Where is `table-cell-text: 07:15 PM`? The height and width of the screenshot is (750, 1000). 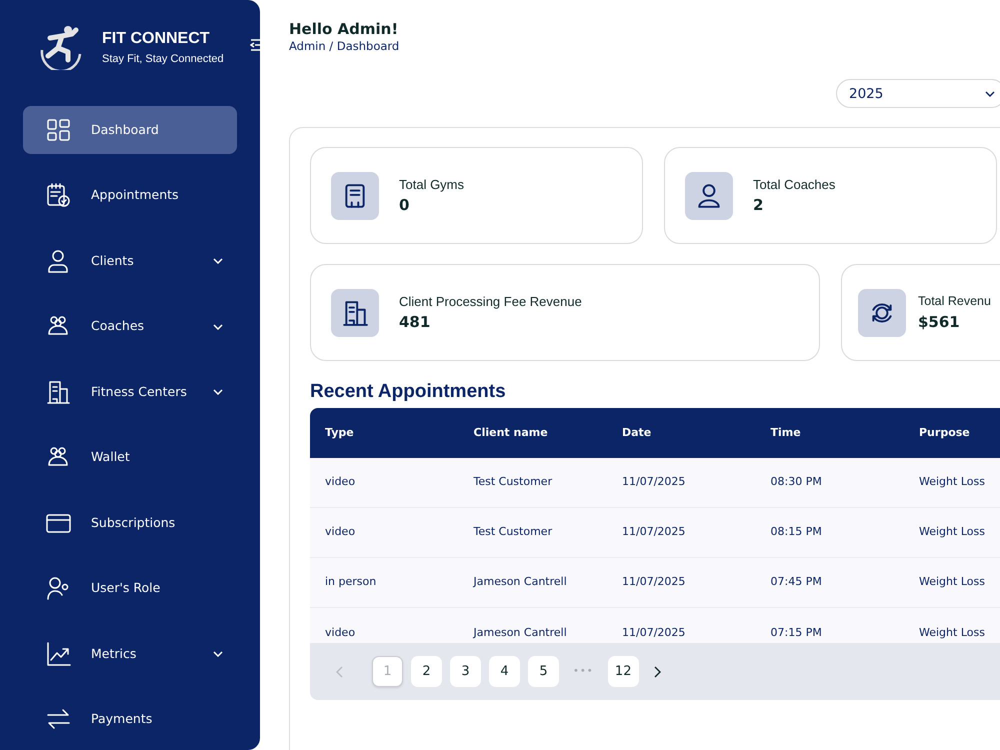
table-cell-text: 07:15 PM is located at coordinates (796, 632).